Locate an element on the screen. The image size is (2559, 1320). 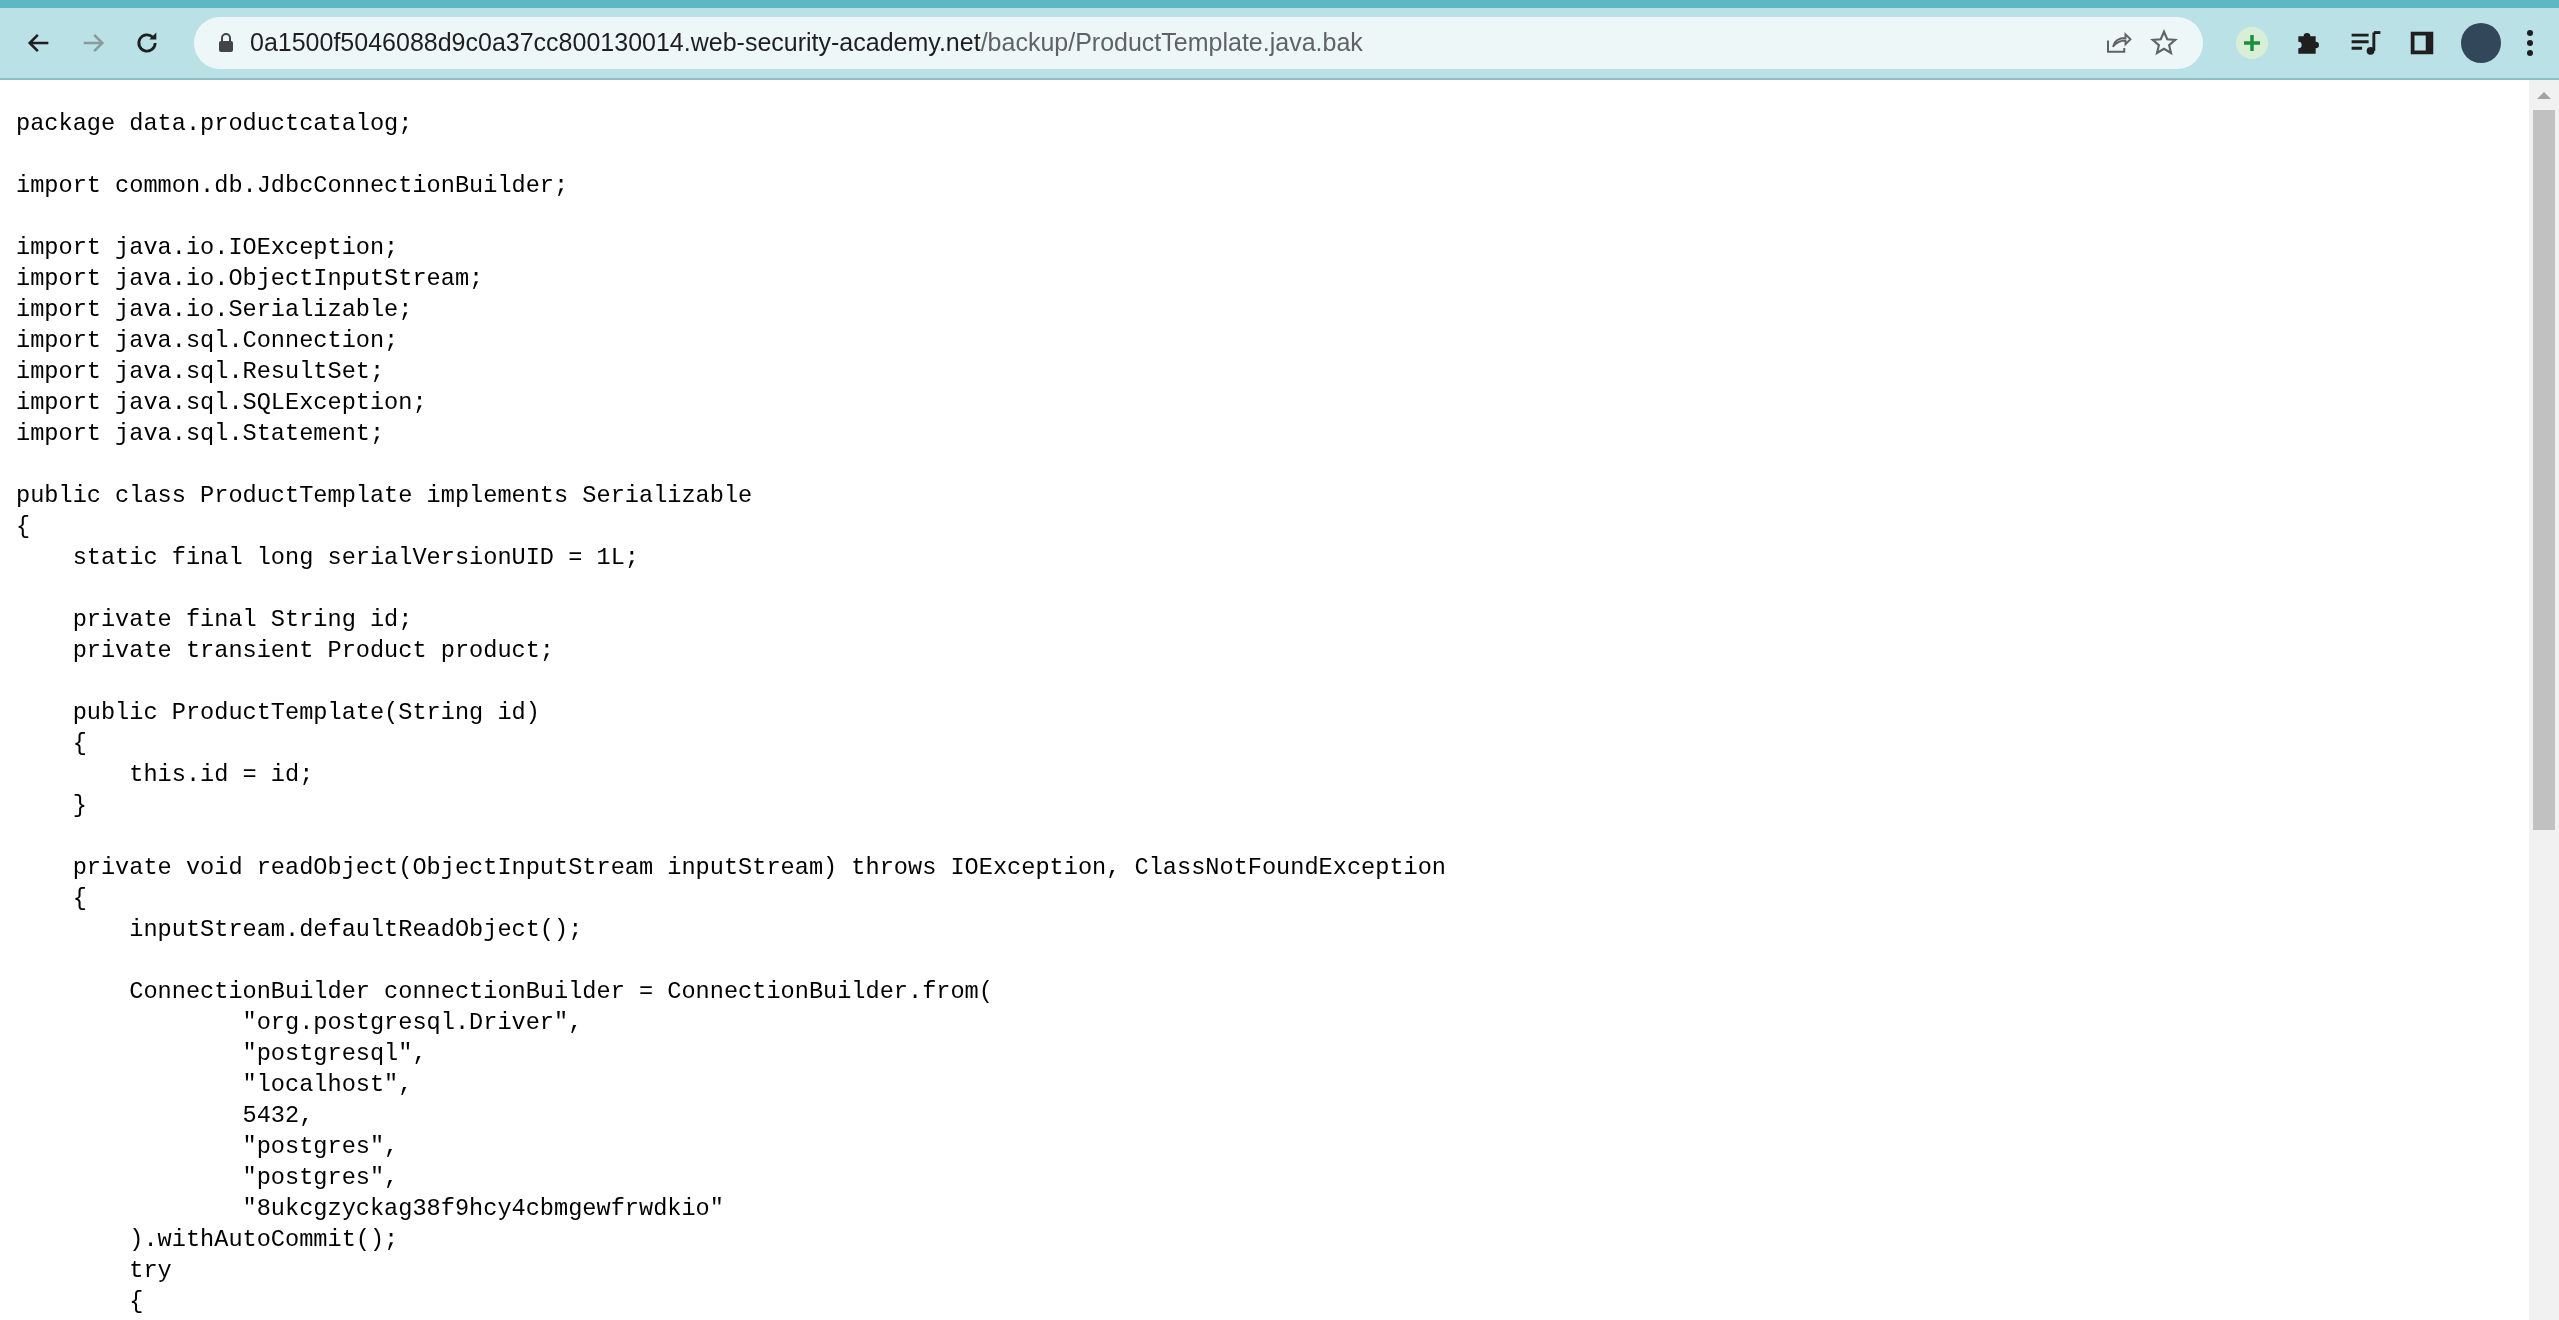
address-bar: 0a1500f5046088d9c0a37cc800130014.web-security-academy.net/backup/ProductTemplate.java.bak is located at coordinates (1198, 43).